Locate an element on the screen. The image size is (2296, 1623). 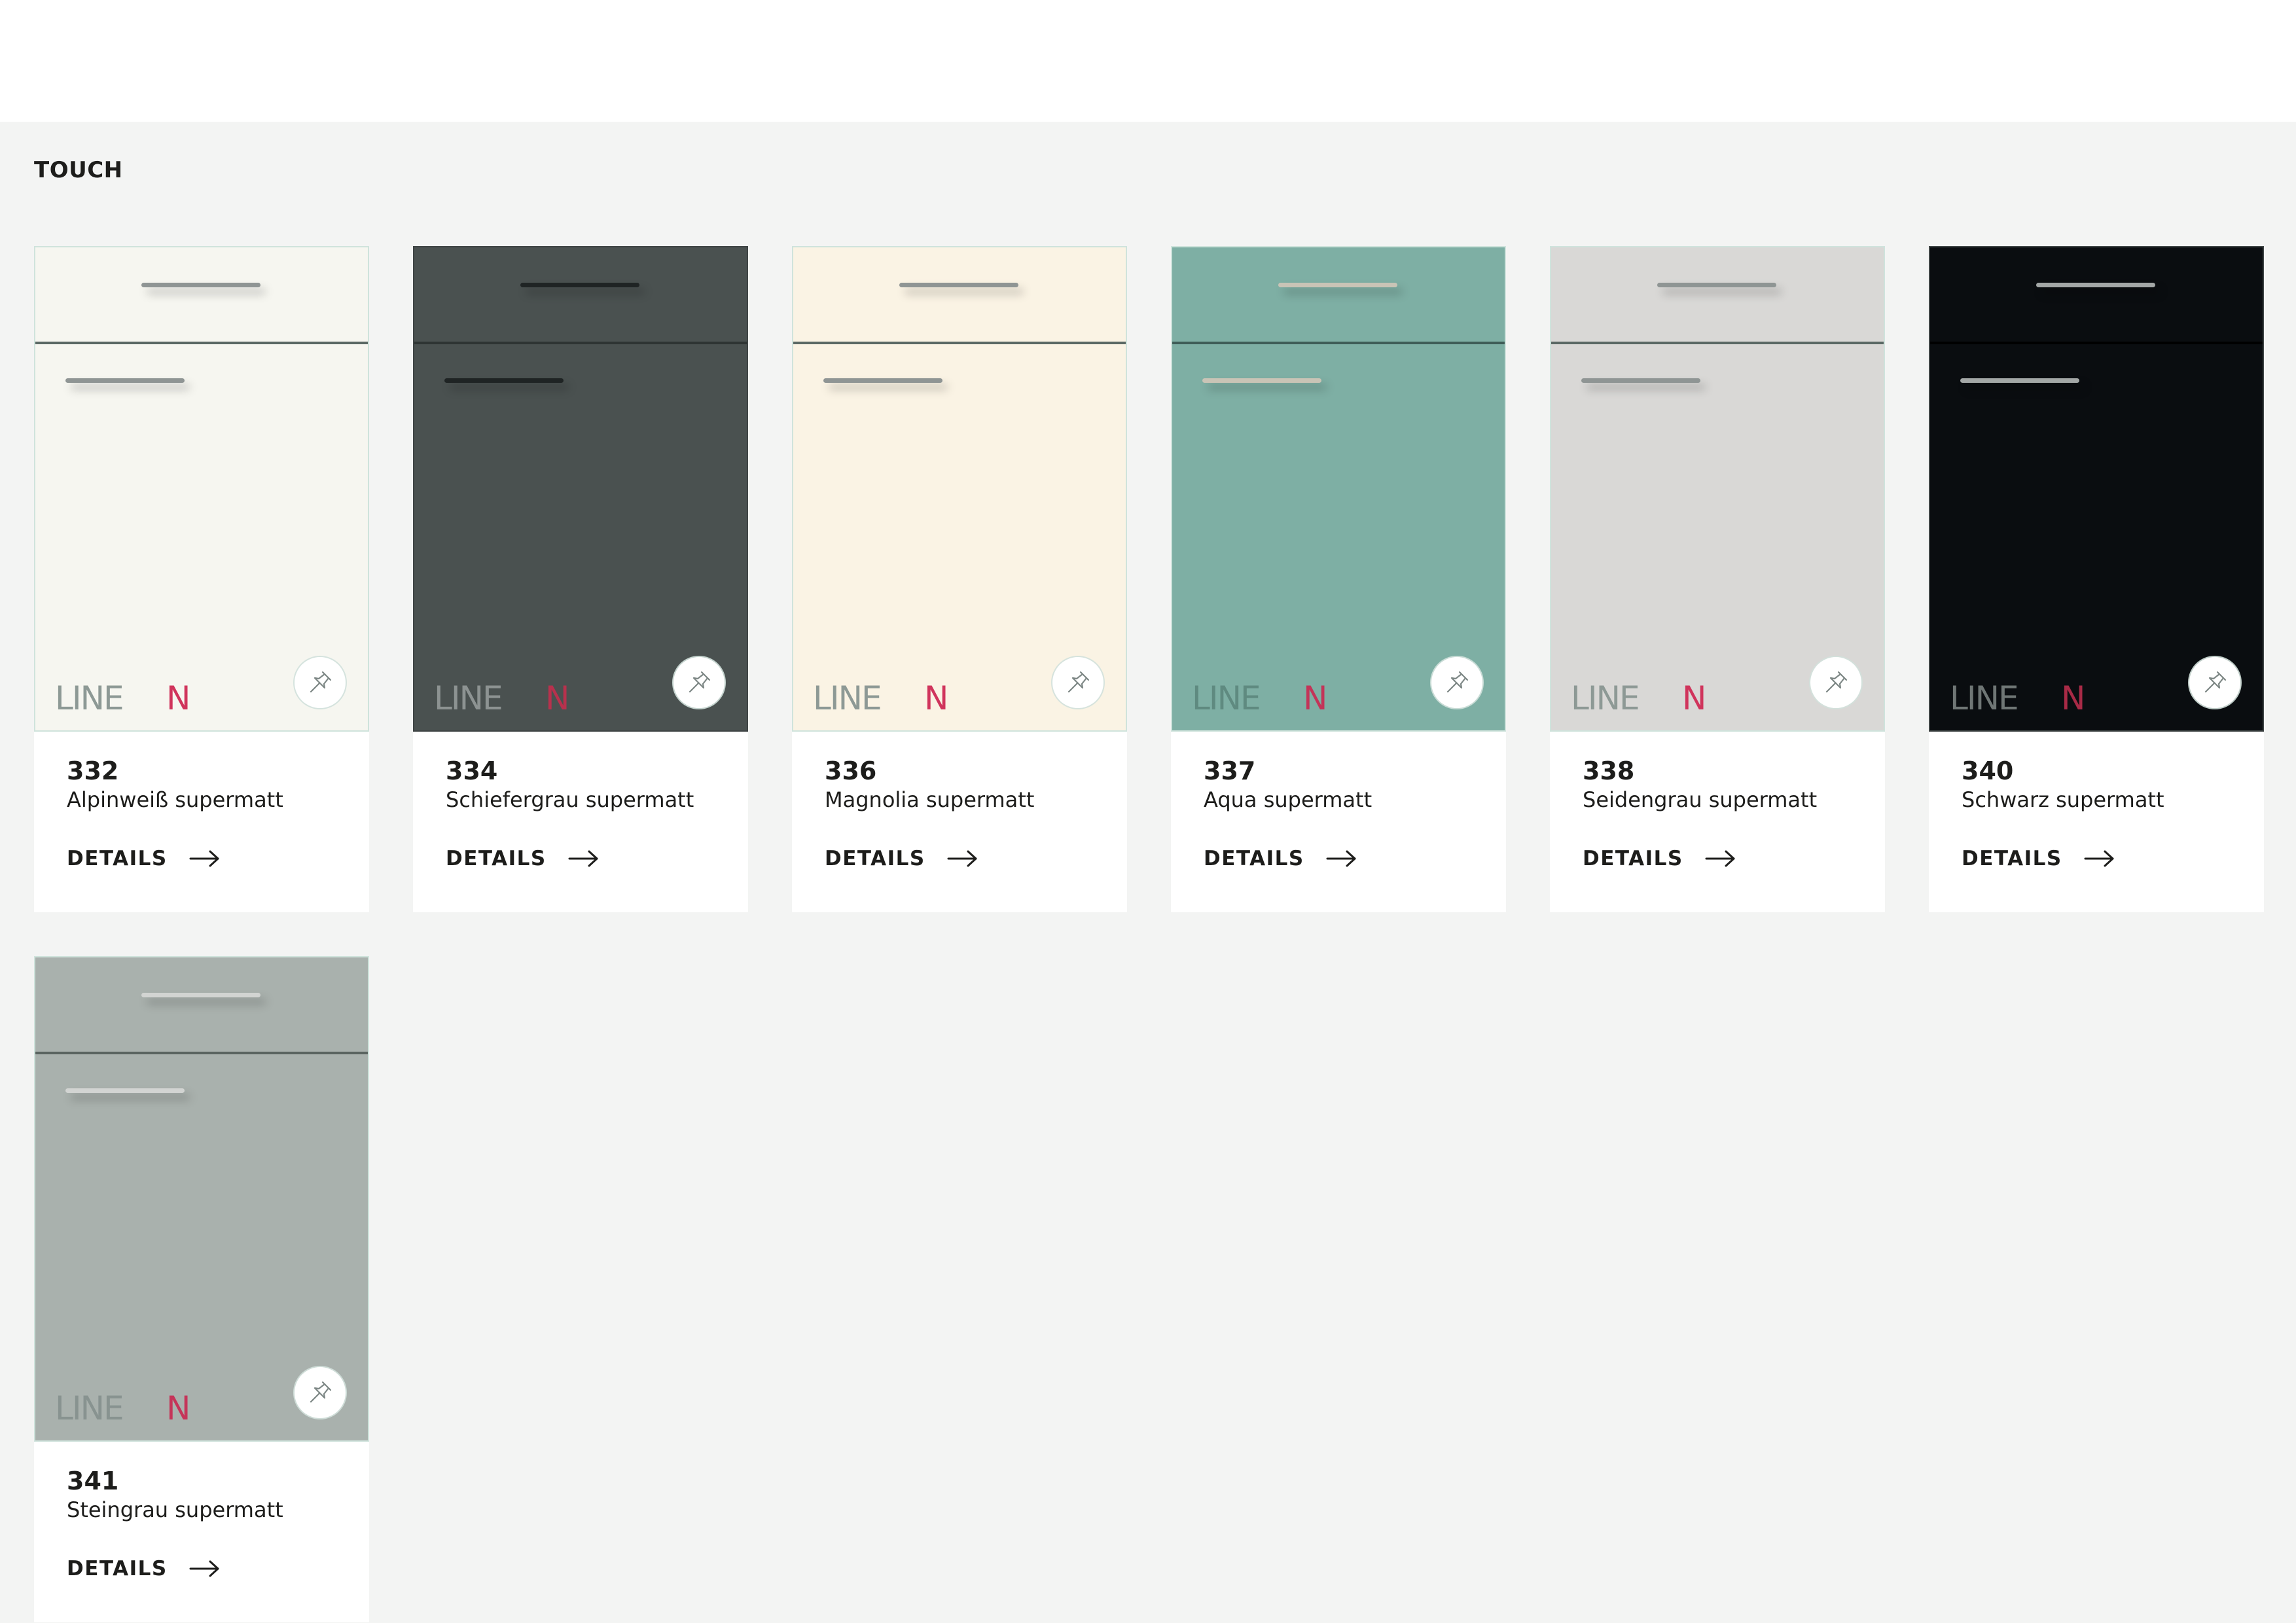
product-card-332: LINE N 332 Alpinweiß supermatt DETAILS is located at coordinates (201, 579).